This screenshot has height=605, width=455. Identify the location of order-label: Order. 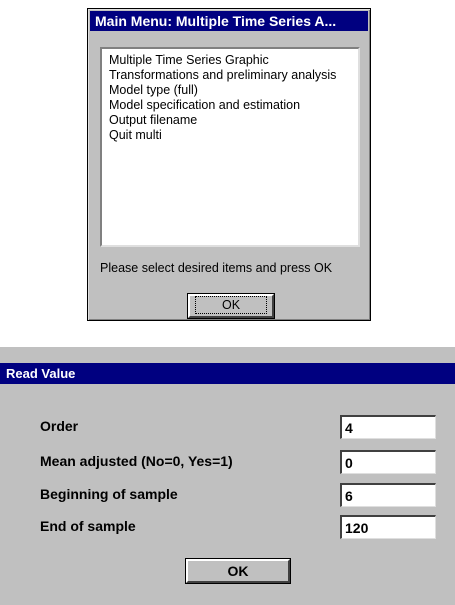
(59, 426).